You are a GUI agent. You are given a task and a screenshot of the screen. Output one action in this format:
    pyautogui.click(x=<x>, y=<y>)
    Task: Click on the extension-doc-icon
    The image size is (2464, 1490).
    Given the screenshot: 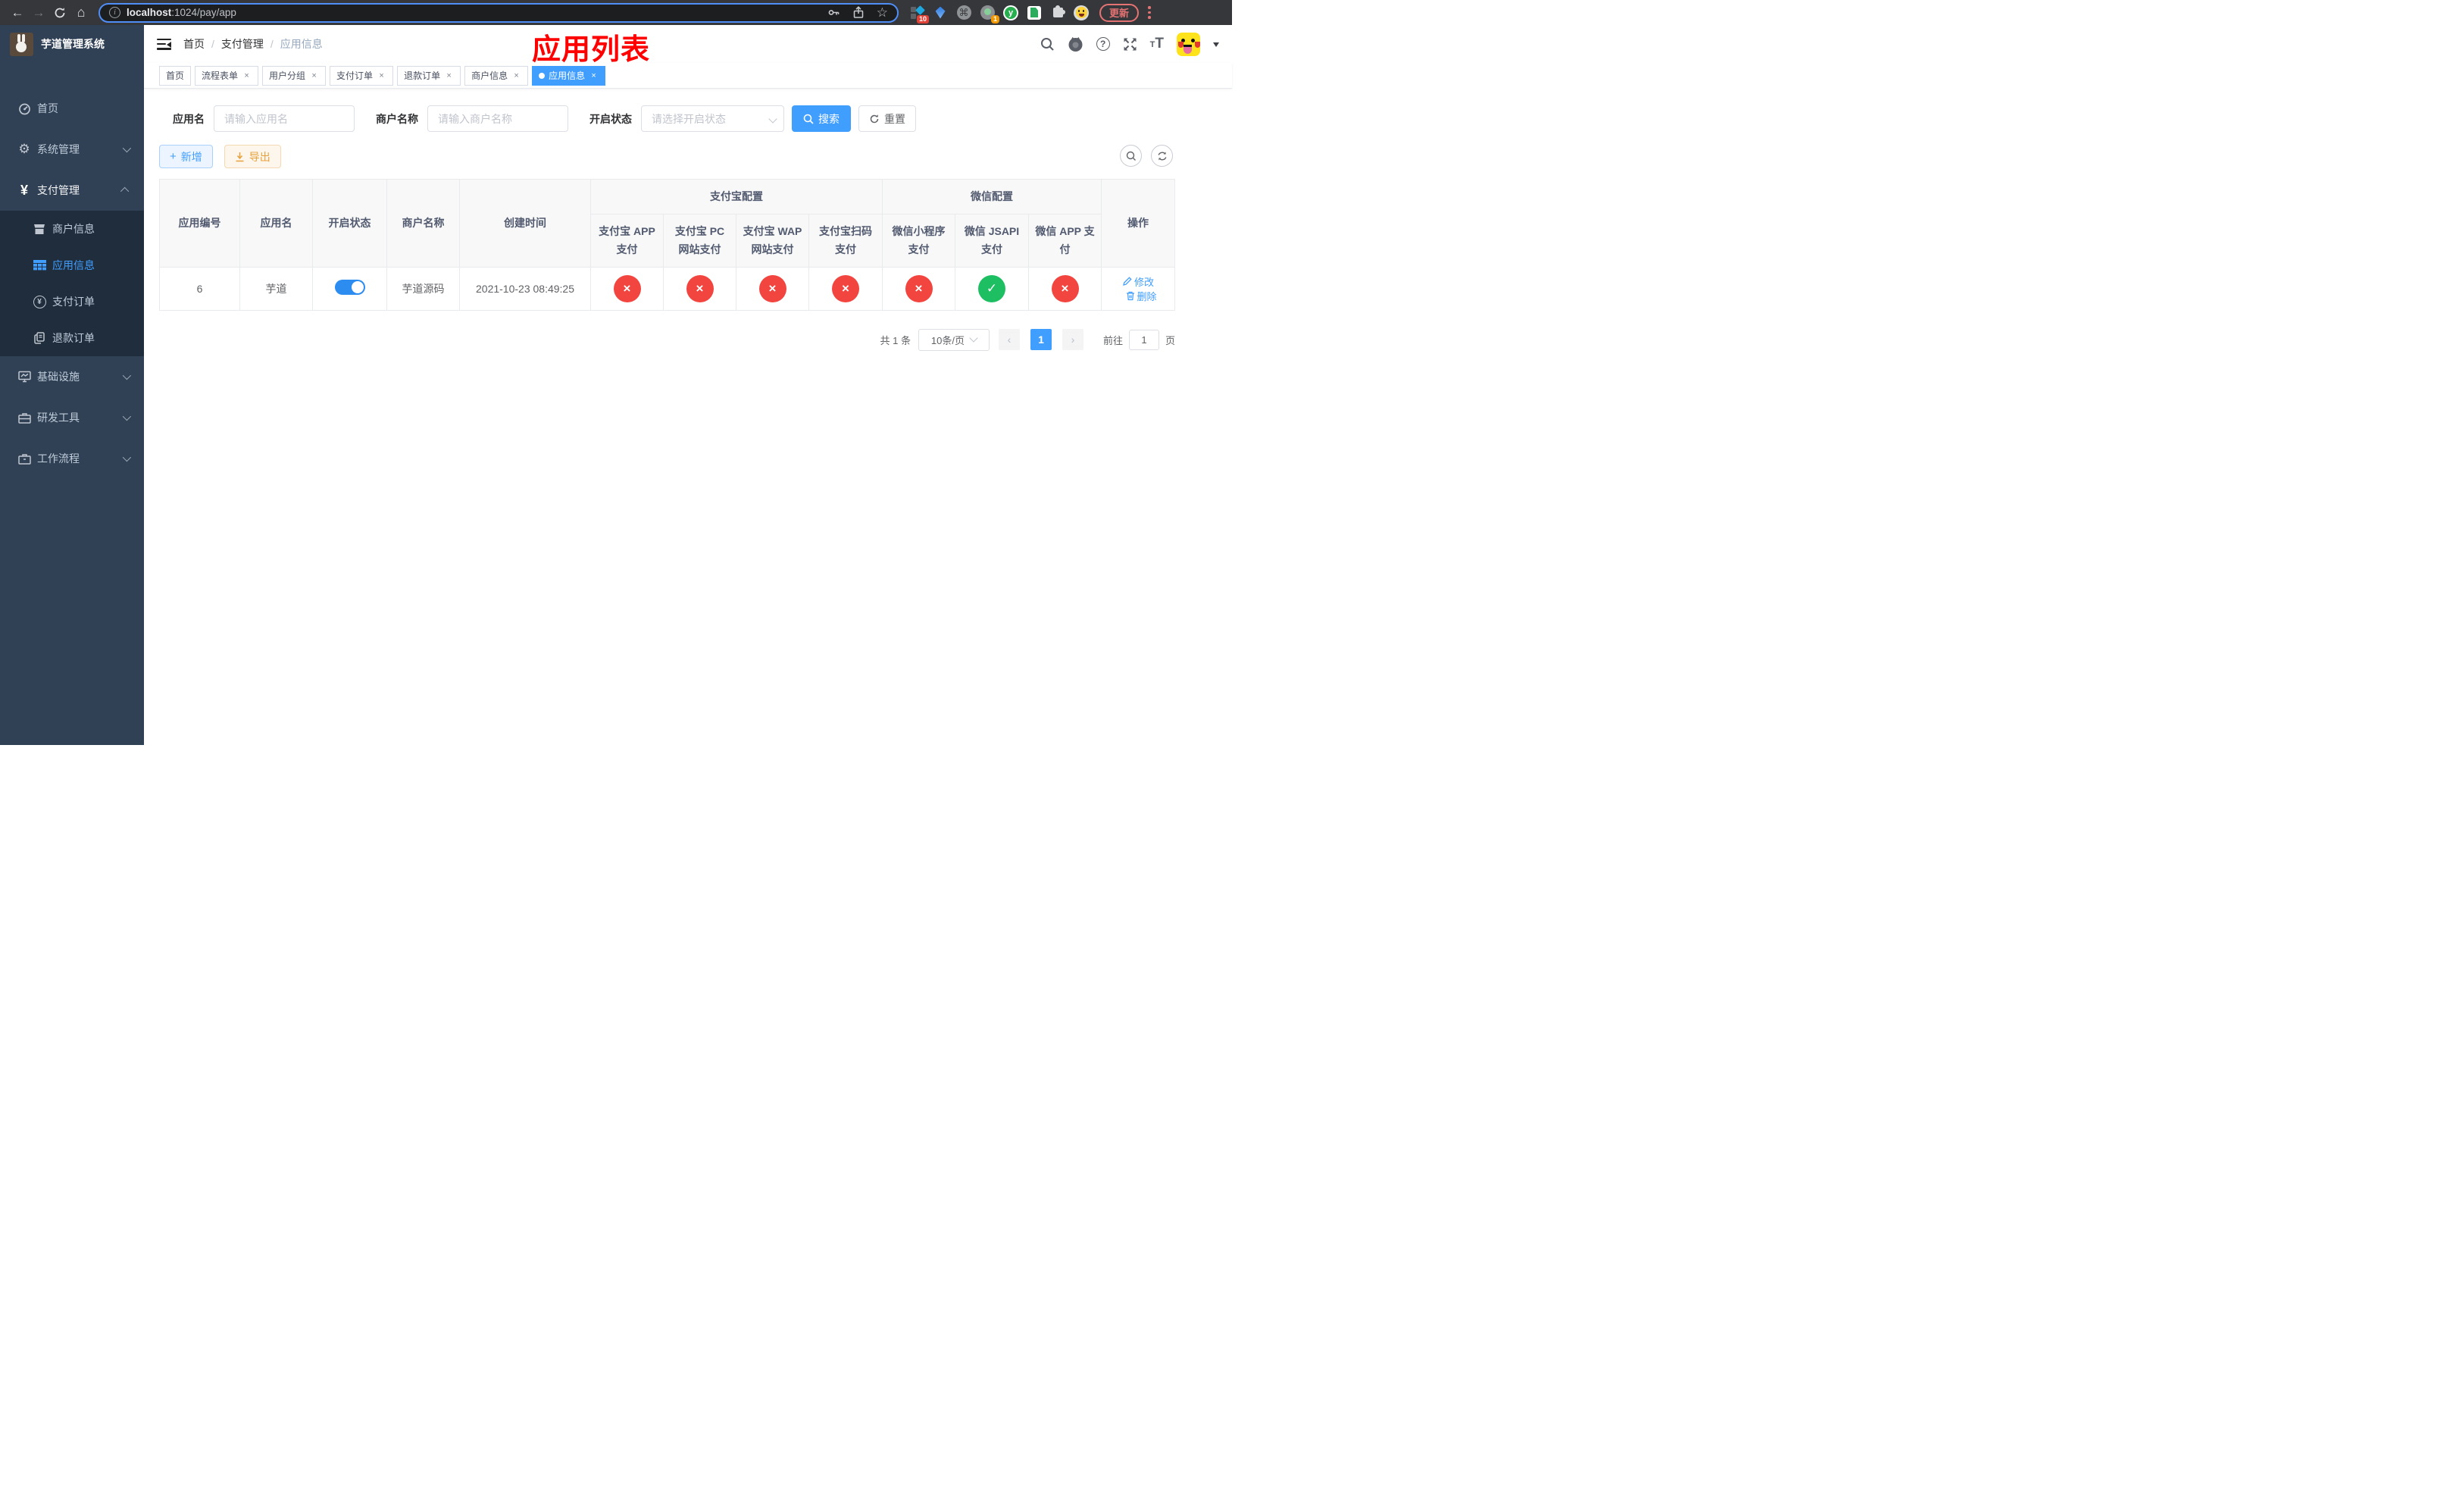 What is the action you would take?
    pyautogui.click(x=1034, y=13)
    